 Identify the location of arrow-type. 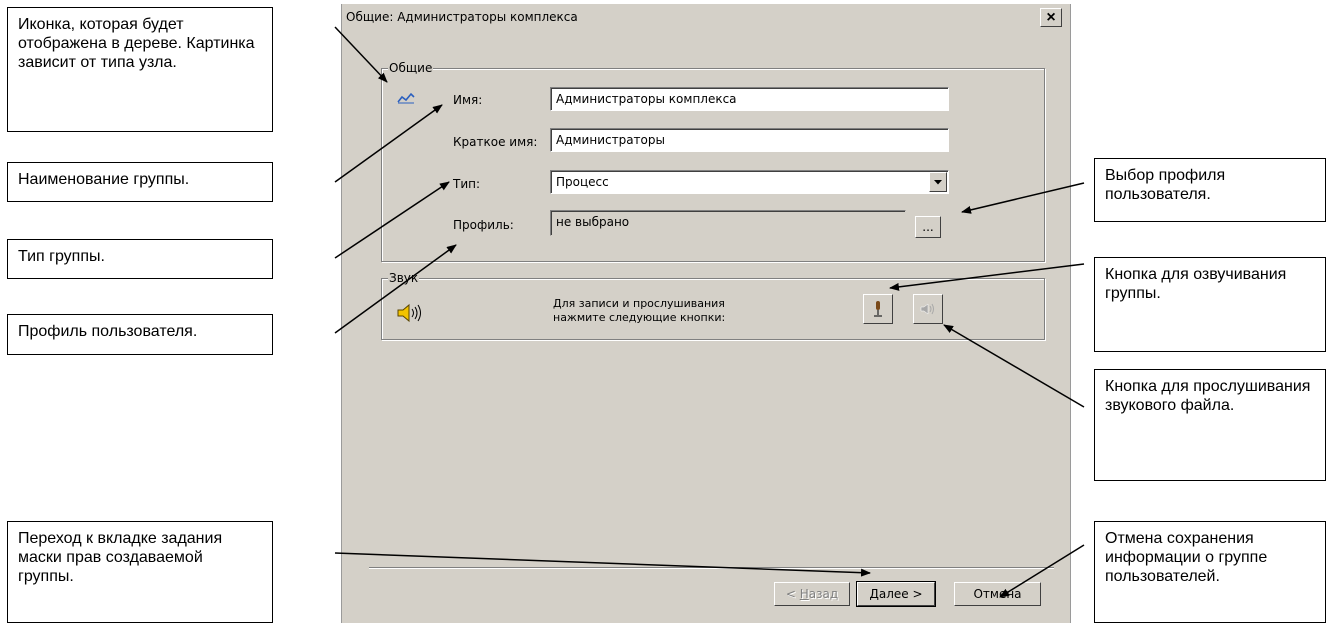
(392, 220).